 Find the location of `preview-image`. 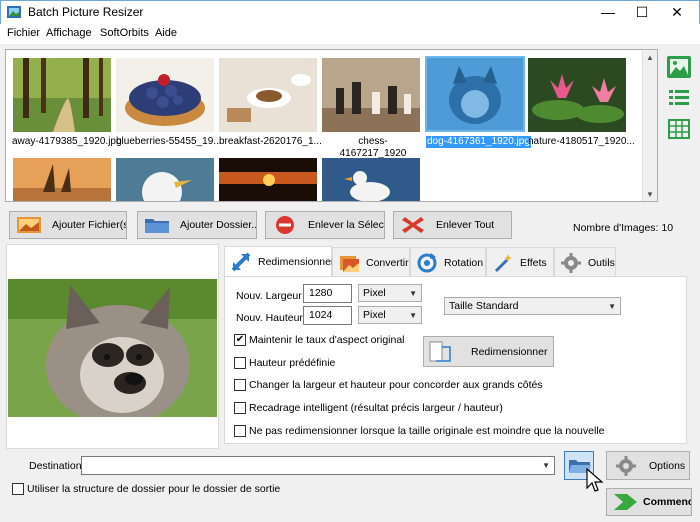

preview-image is located at coordinates (112, 348).